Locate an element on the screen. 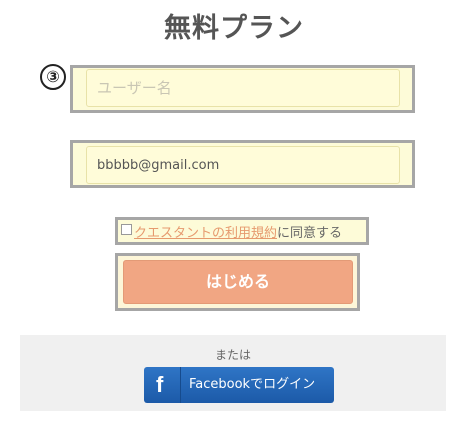 This screenshot has height=424, width=468. terms-of-service-link: クエスタントの利用規約 is located at coordinates (205, 233).